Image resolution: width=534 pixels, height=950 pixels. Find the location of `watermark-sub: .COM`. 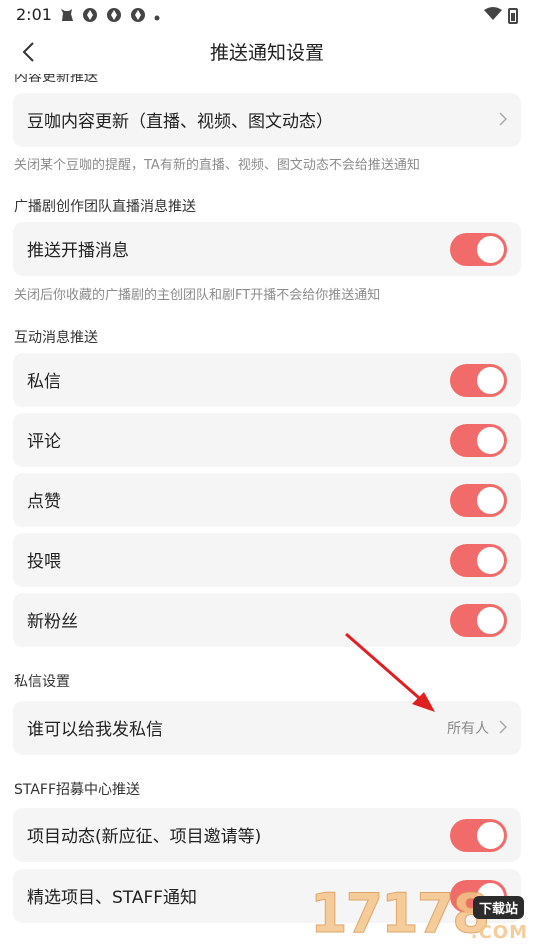

watermark-sub: .COM is located at coordinates (499, 932).